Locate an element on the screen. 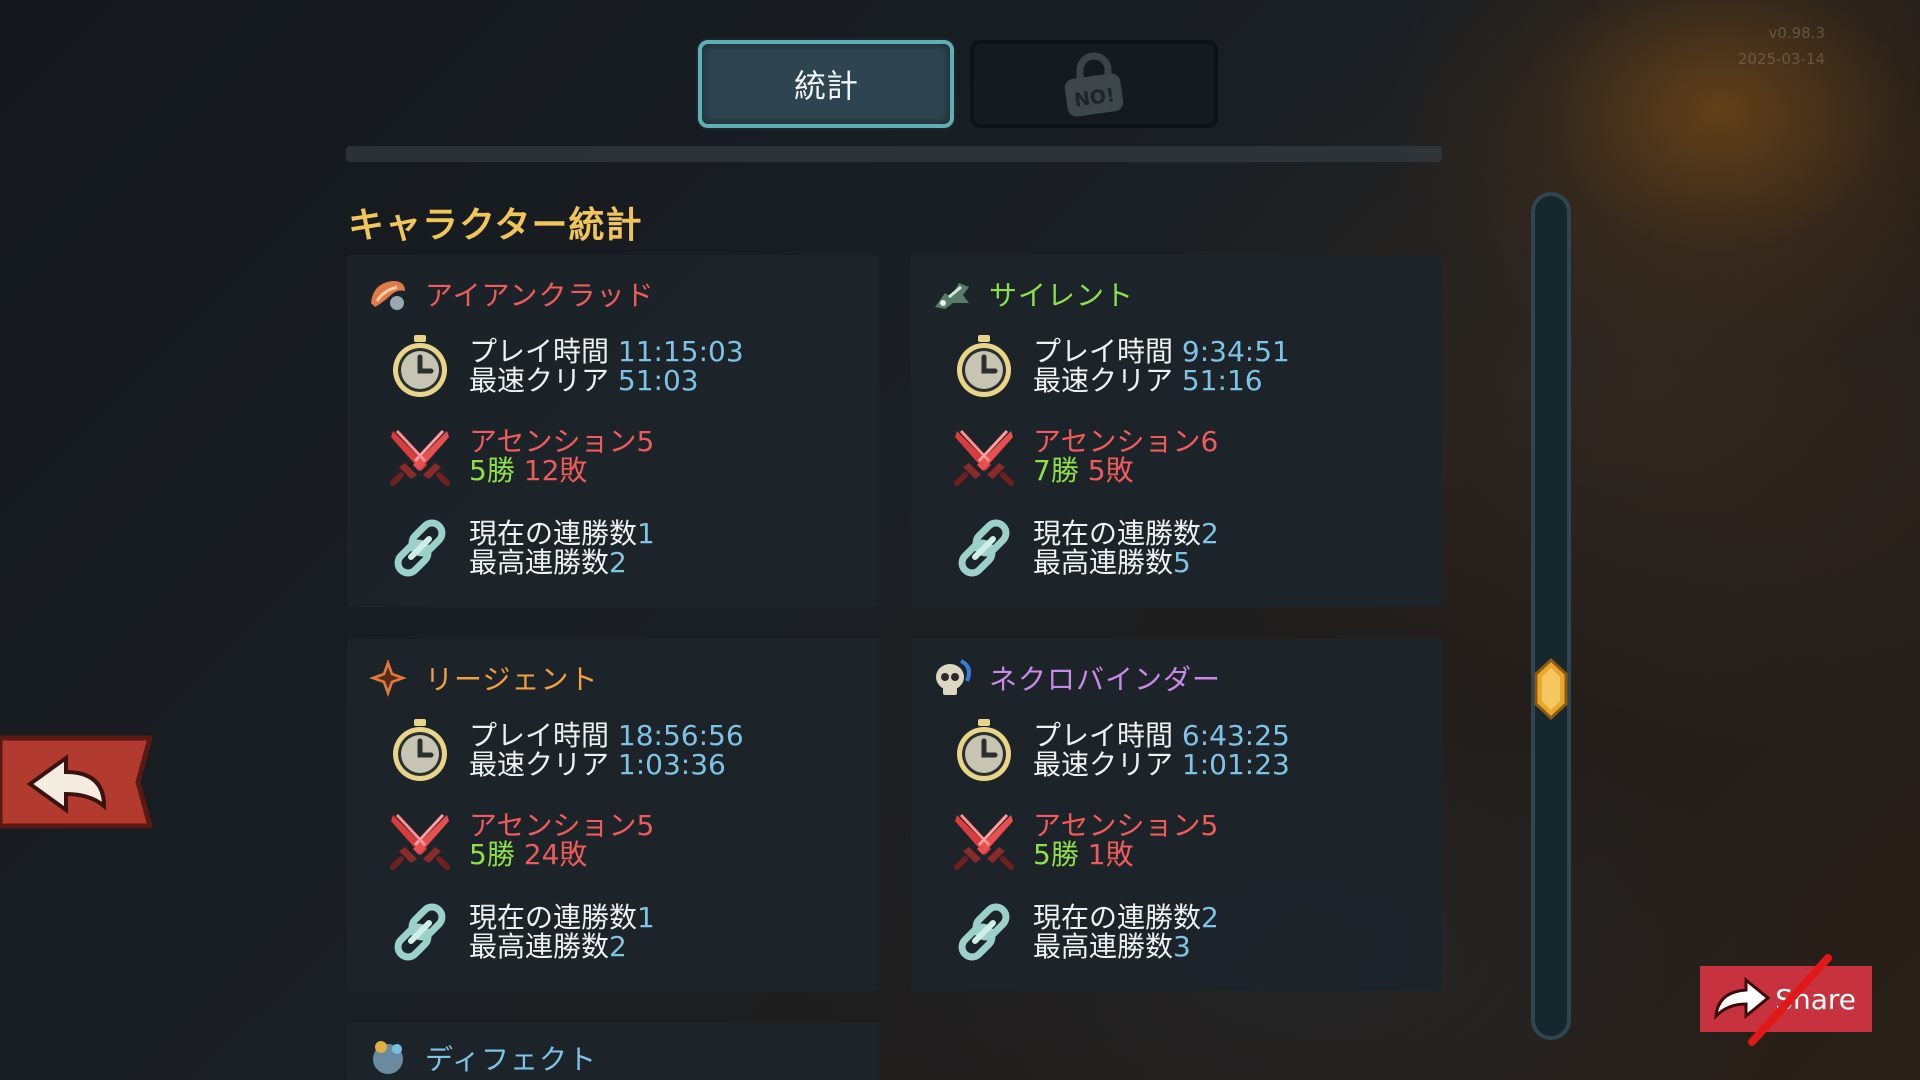 Image resolution: width=1920 pixels, height=1080 pixels. losses-value: 12 is located at coordinates (541, 470).